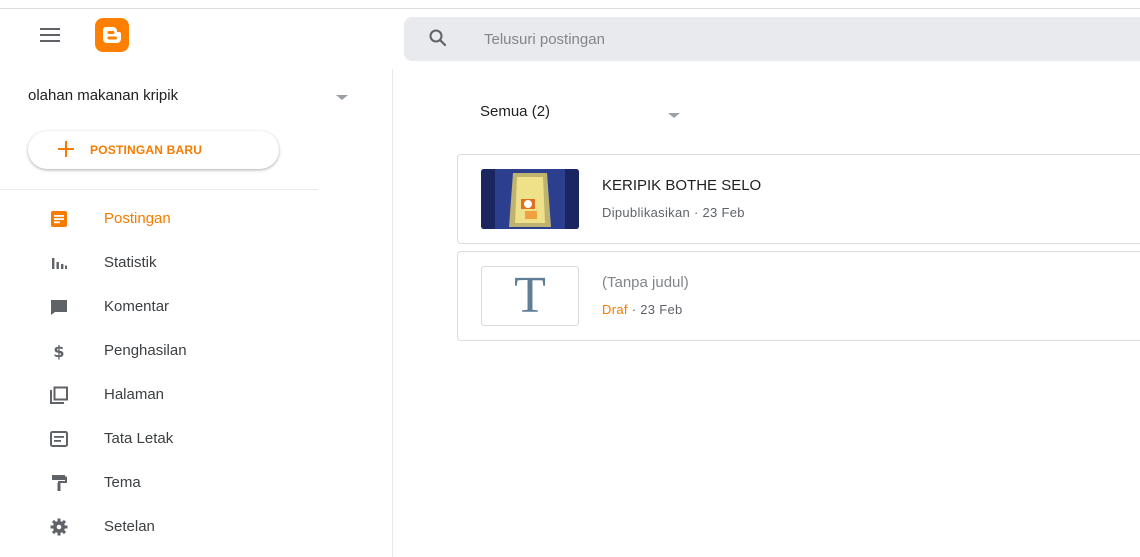  What do you see at coordinates (129, 526) in the screenshot?
I see `sidebar-item-label: Setelan` at bounding box center [129, 526].